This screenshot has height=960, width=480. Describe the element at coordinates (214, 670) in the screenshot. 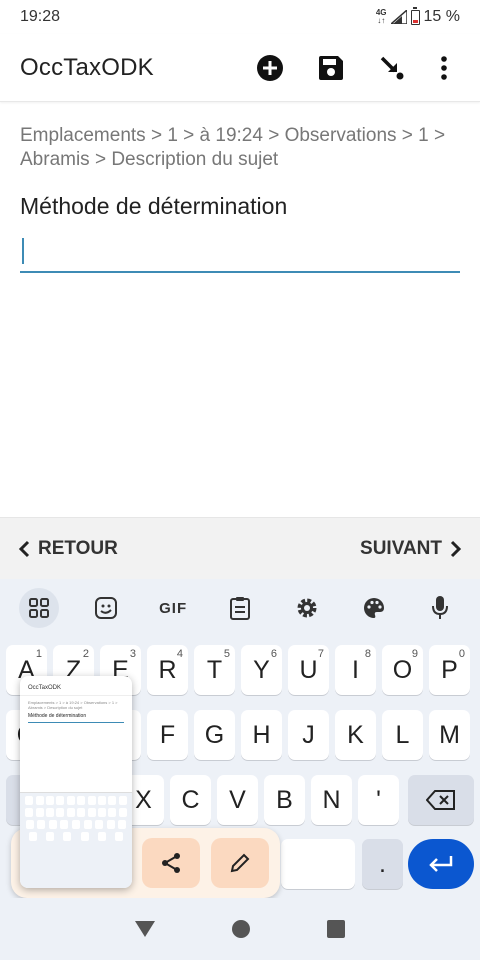

I see `key-t: T5` at that location.